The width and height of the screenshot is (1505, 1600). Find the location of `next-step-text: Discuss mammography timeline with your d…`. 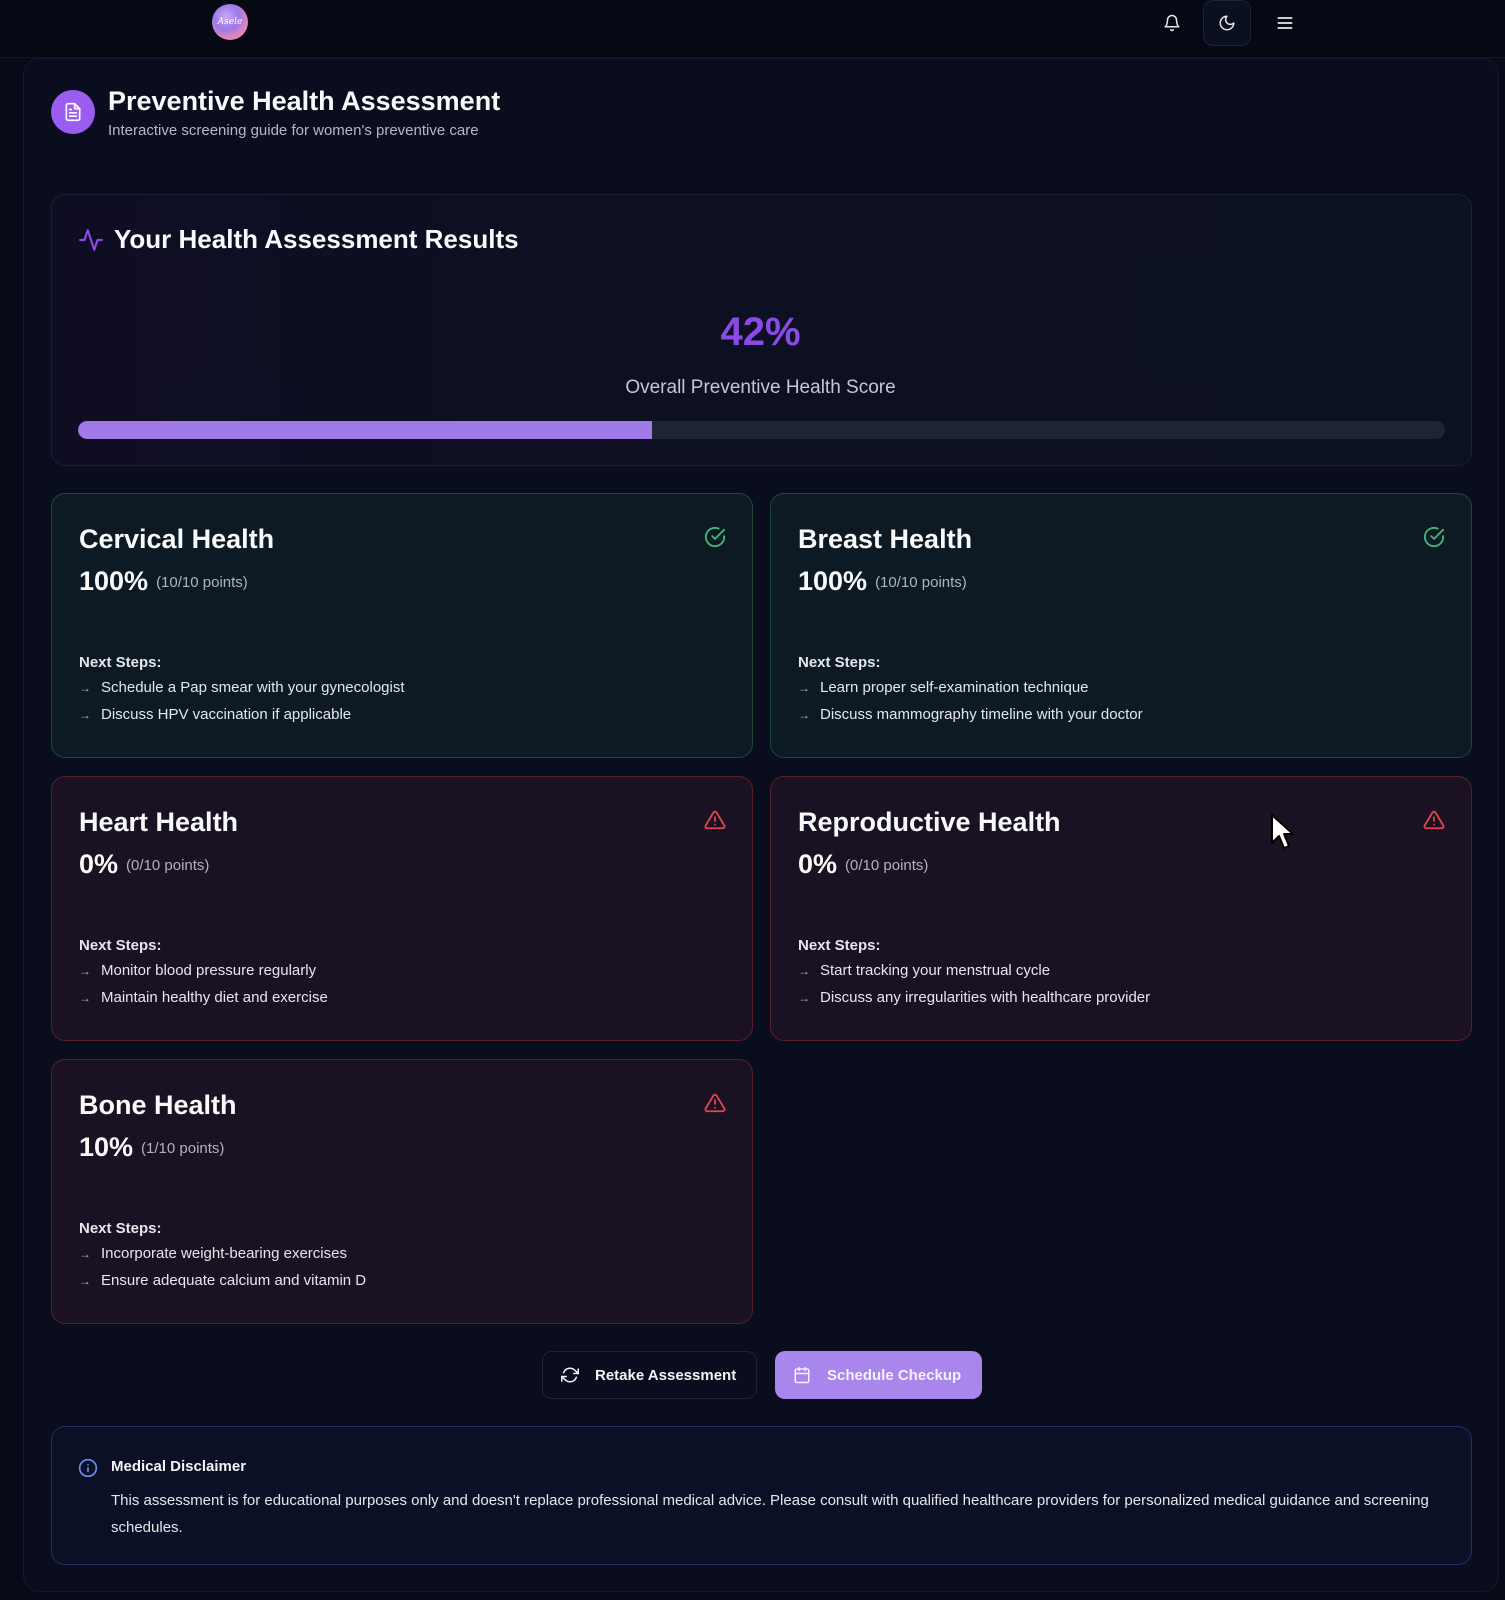

next-step-text: Discuss mammography timeline with your d… is located at coordinates (981, 714).